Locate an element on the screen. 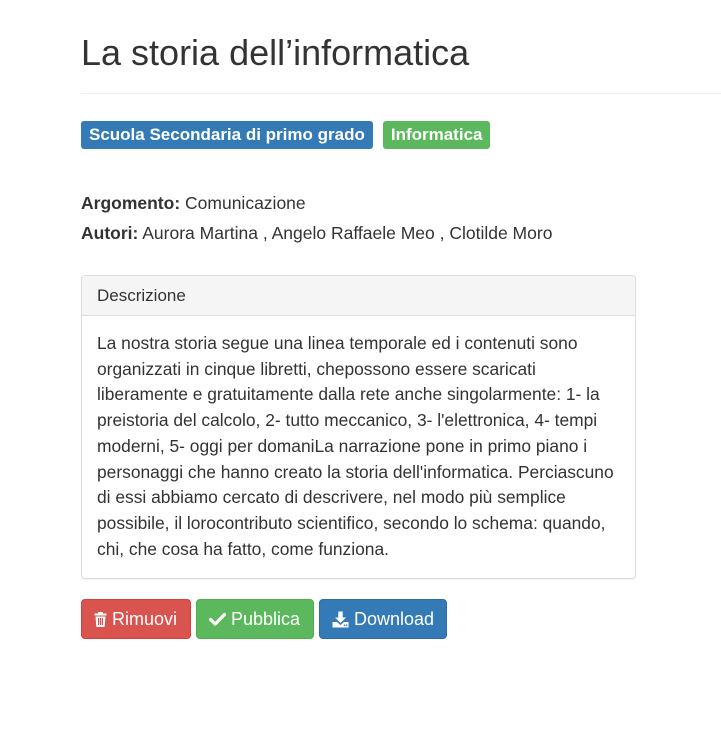 The image size is (721, 730). page-title: La storia dell’informatica is located at coordinates (275, 52).